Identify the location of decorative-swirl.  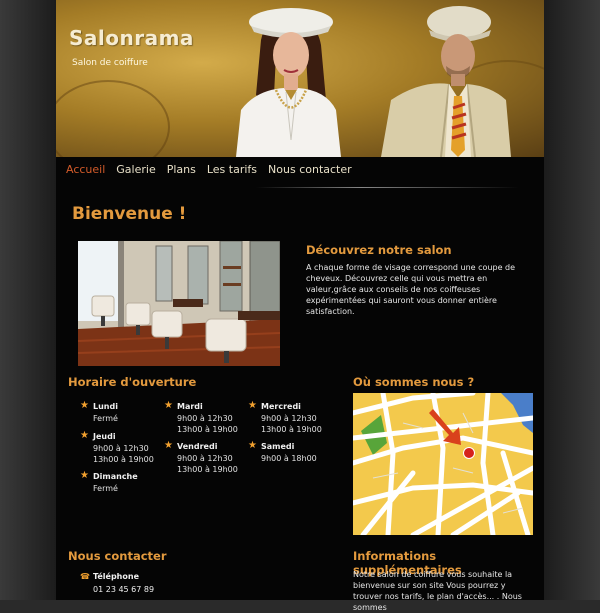
(113, 118).